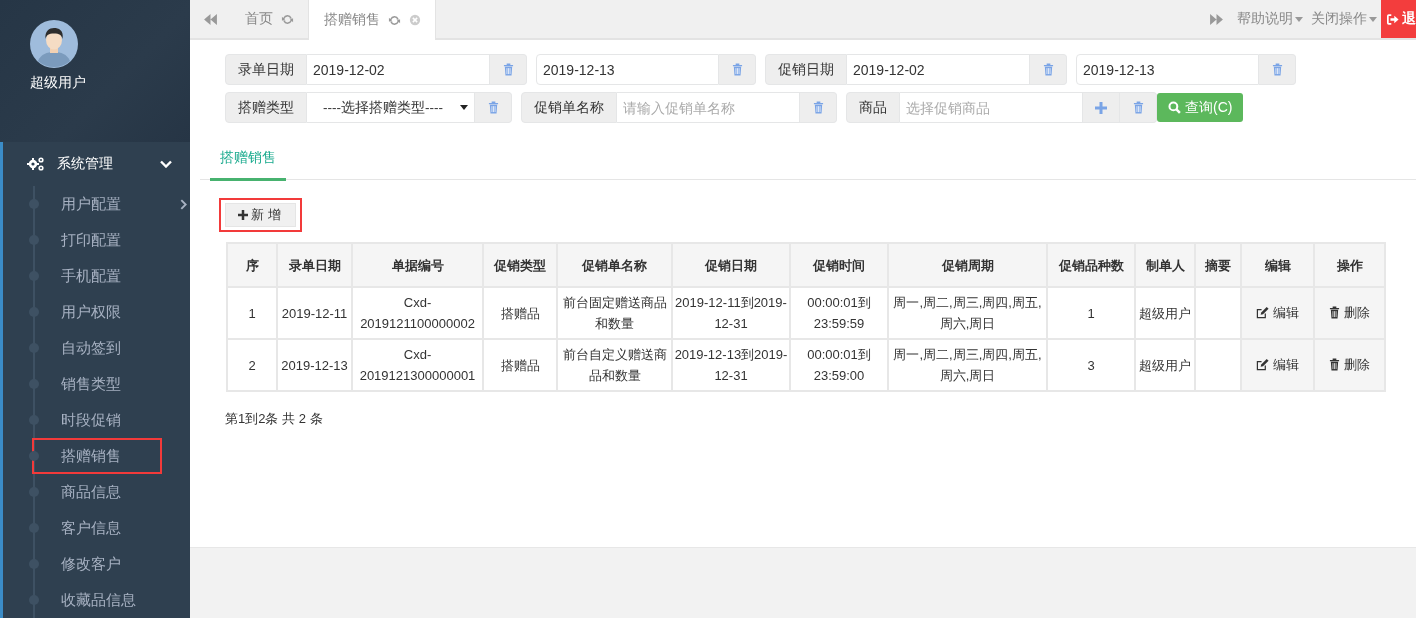 The image size is (1416, 618). Describe the element at coordinates (1218, 265) in the screenshot. I see `column-header: 摘要` at that location.